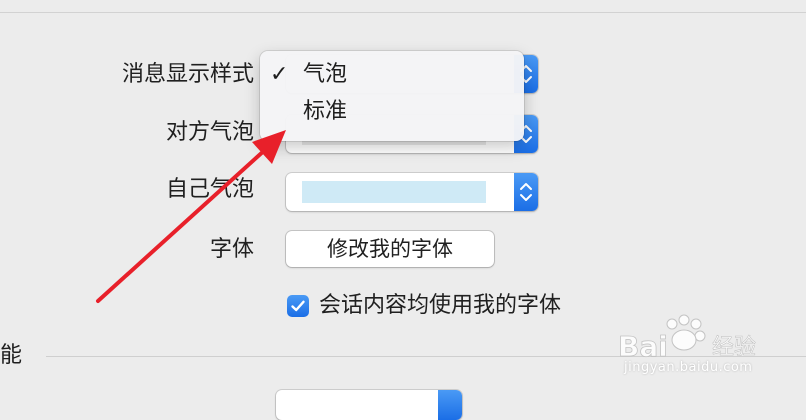 The height and width of the screenshot is (420, 806). I want to click on watermark-url: jingyan.baidu.com, so click(688, 367).